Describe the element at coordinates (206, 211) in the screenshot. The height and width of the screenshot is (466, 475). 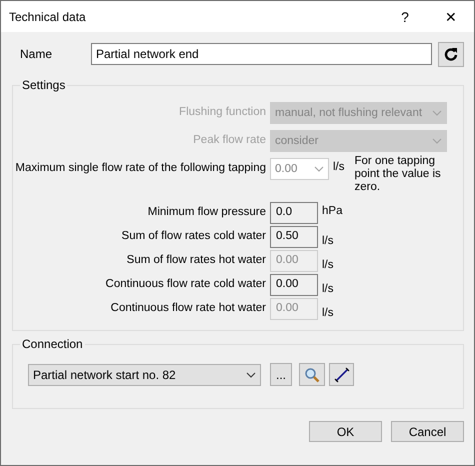
I see `field-label: Minimum flow pressure` at that location.